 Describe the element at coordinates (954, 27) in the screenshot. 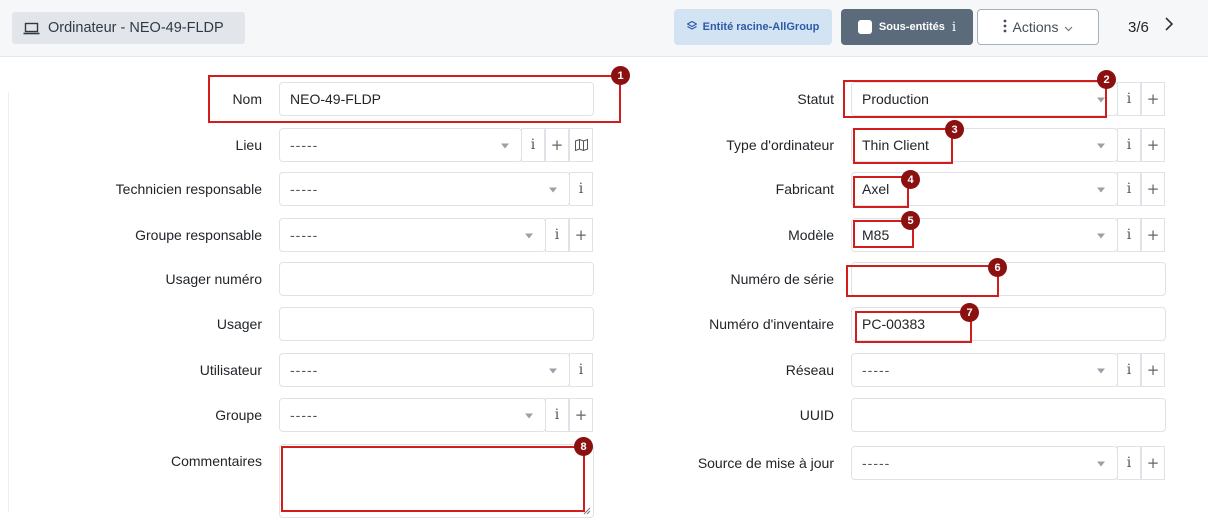

I see `info-icon: i` at that location.